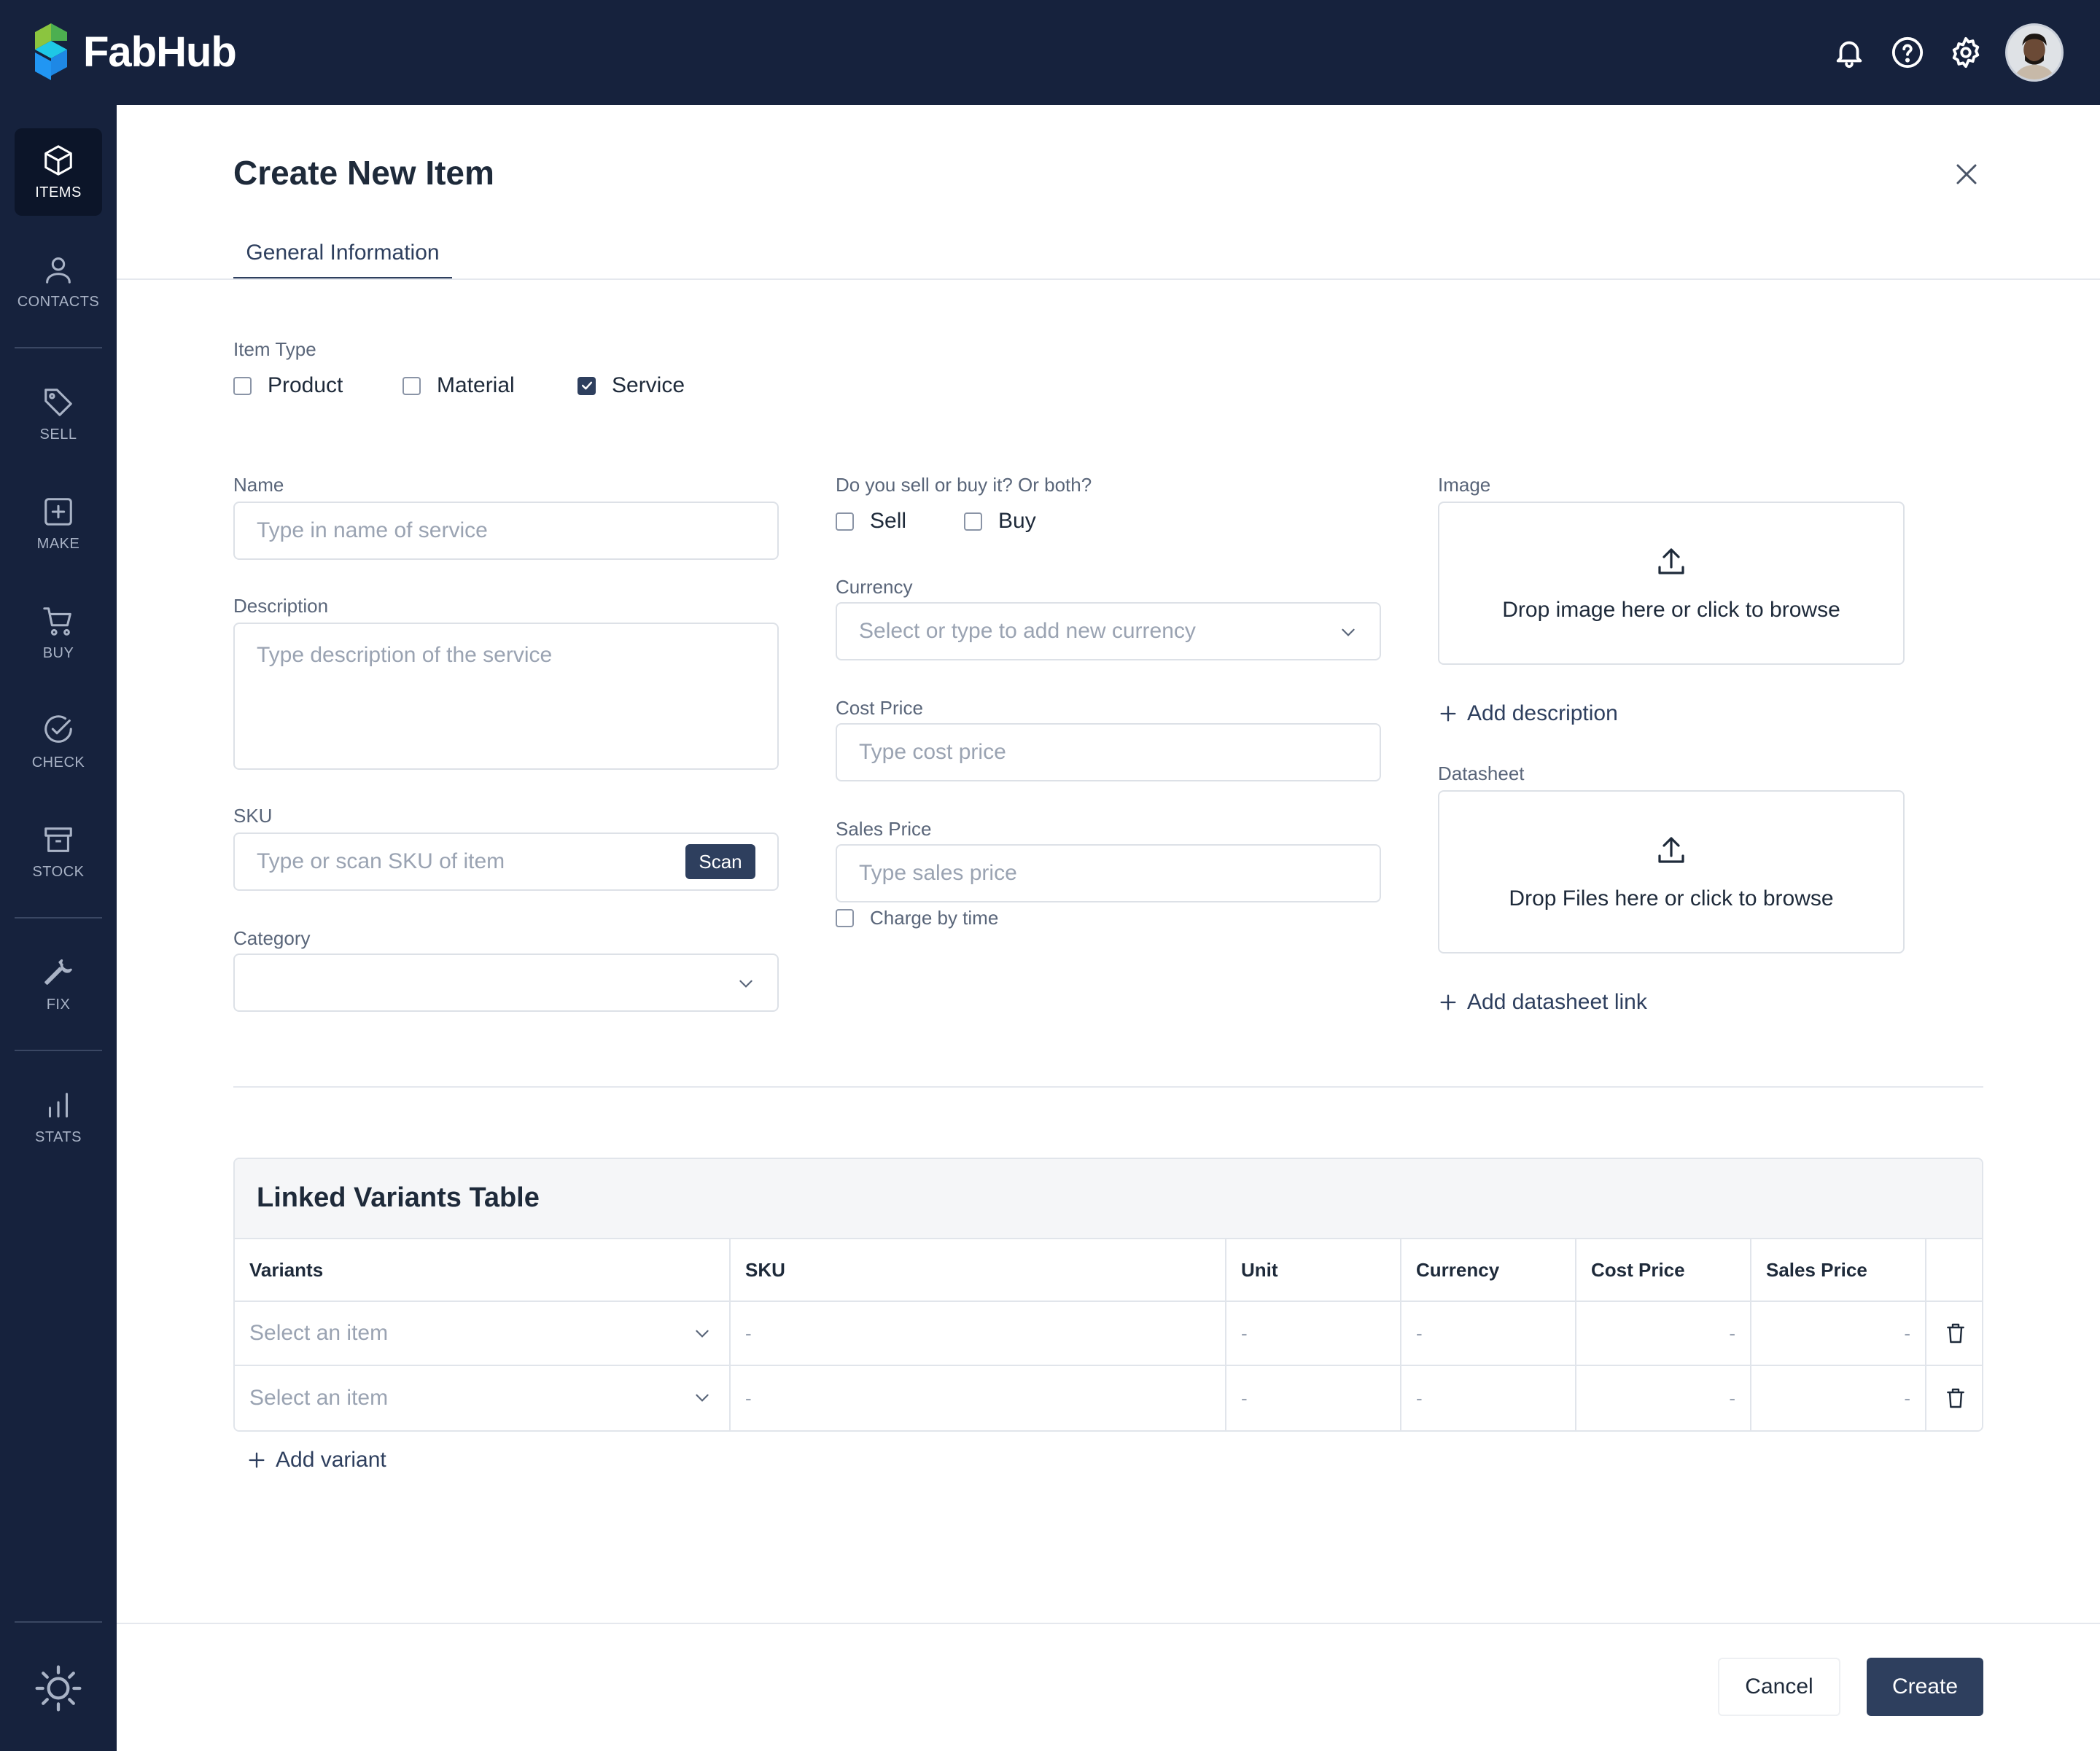 Image resolution: width=2100 pixels, height=1751 pixels. What do you see at coordinates (1966, 53) in the screenshot?
I see `settings-gear-icon` at bounding box center [1966, 53].